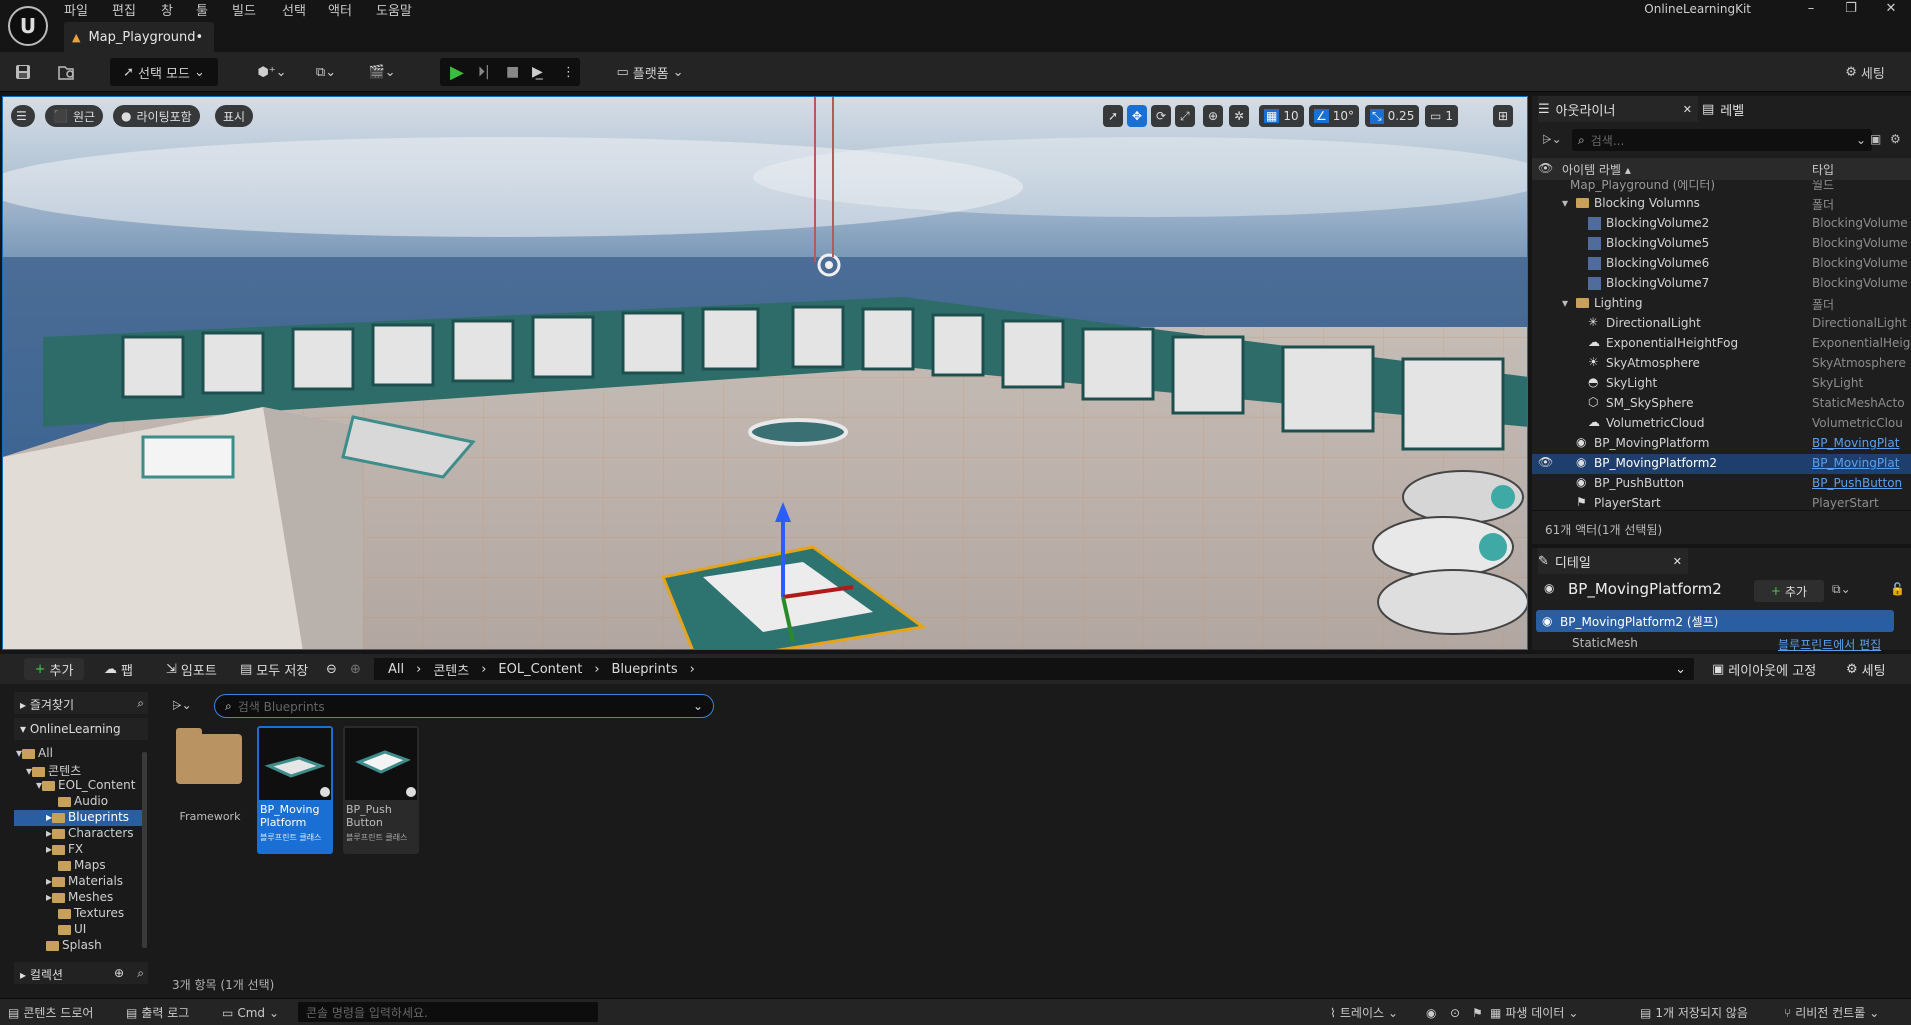 The width and height of the screenshot is (1911, 1025). What do you see at coordinates (540, 669) in the screenshot?
I see `breadcrumb-eol-content: EOL_Content` at bounding box center [540, 669].